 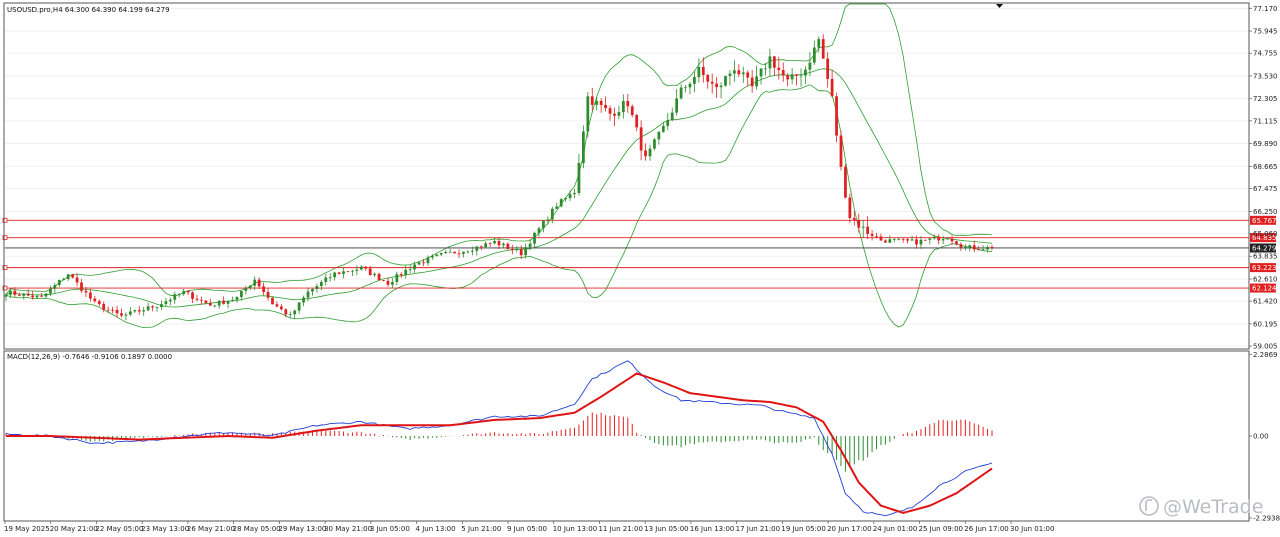 I want to click on level-price-label: 65.767, so click(x=1264, y=221).